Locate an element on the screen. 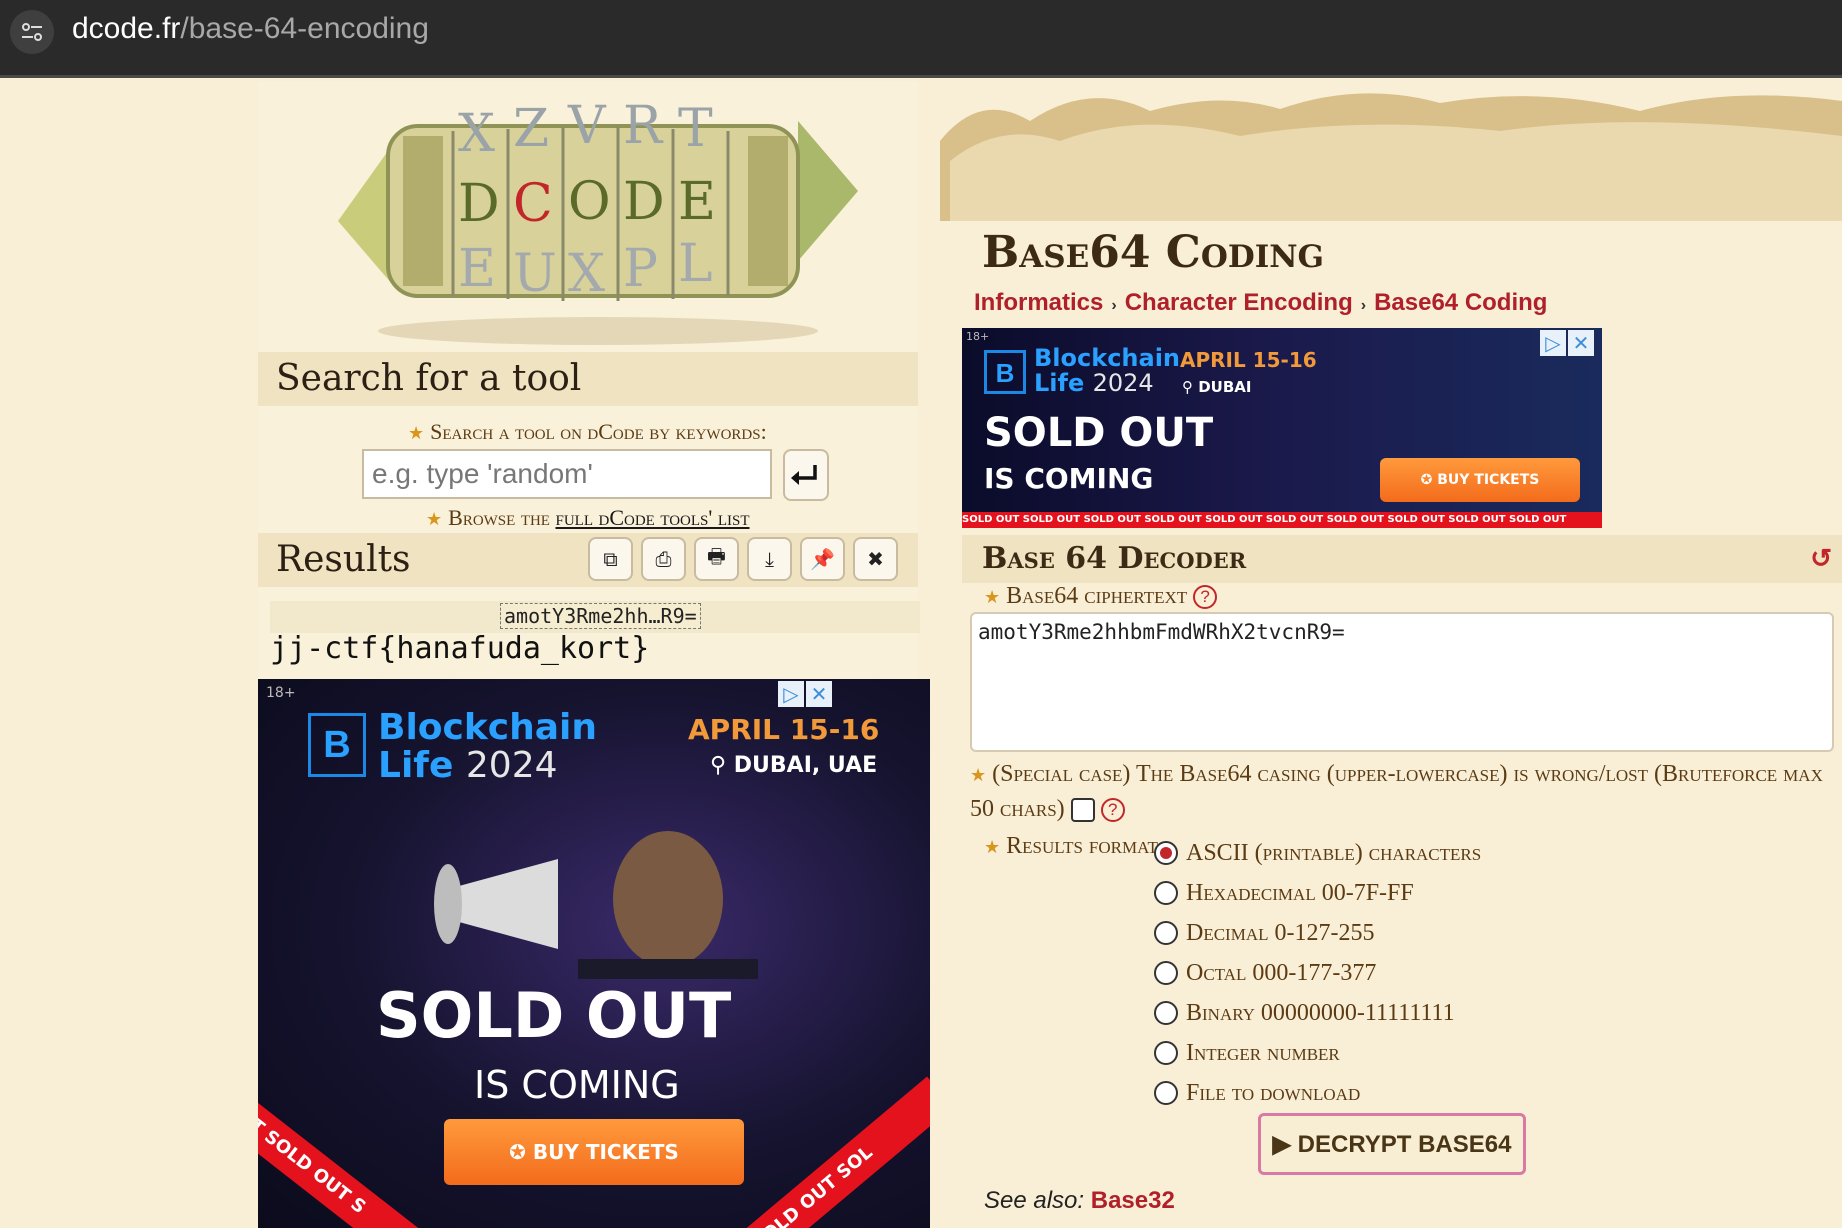  svg-text: O is located at coordinates (589, 202).